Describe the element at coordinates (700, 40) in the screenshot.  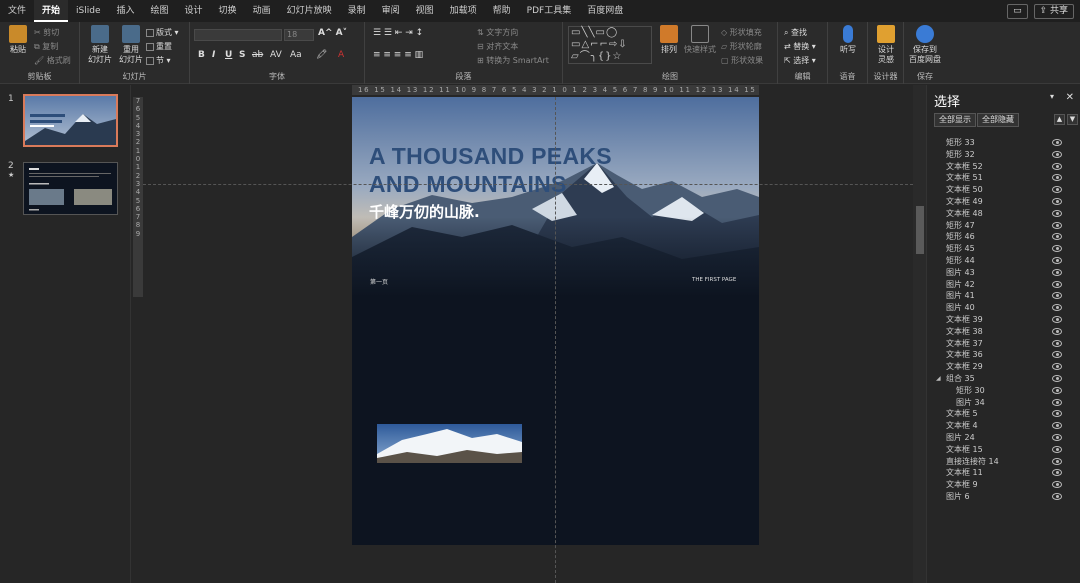
I see `quick-styles-button: 快速样式` at that location.